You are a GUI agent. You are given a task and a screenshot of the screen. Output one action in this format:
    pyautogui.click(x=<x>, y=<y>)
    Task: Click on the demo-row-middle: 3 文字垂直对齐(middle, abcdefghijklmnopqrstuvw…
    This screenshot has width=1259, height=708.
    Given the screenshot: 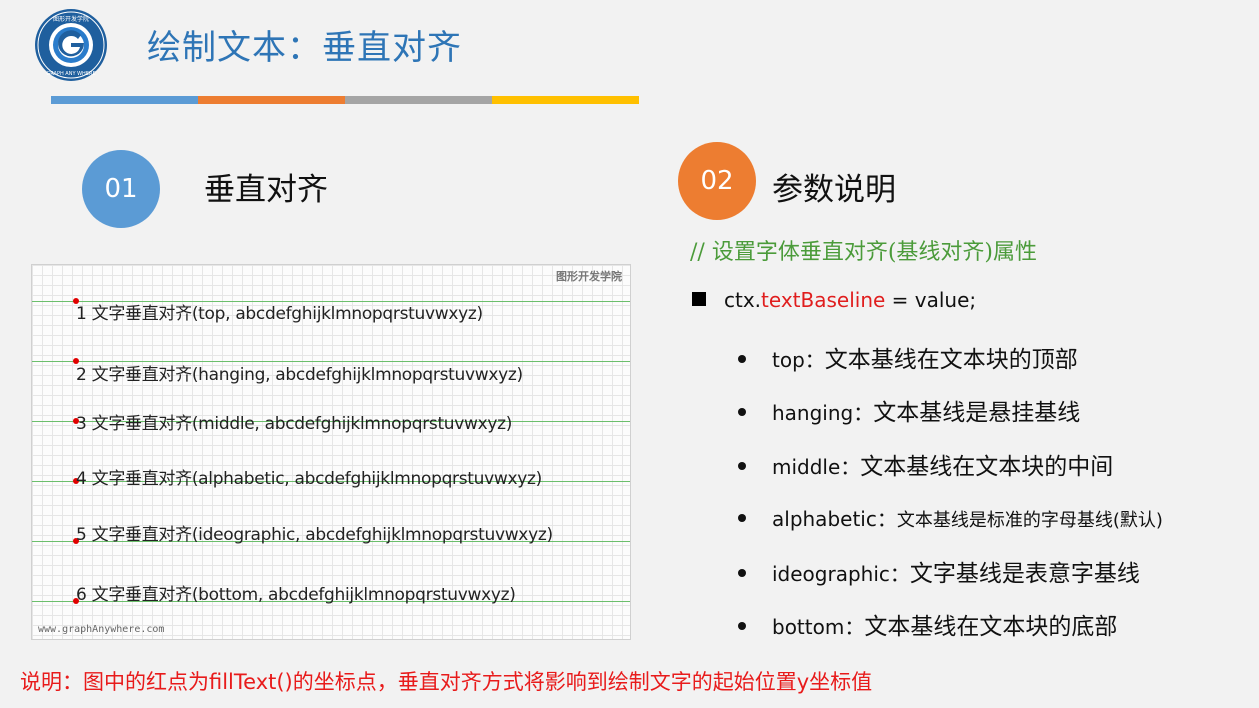 What is the action you would take?
    pyautogui.click(x=294, y=424)
    